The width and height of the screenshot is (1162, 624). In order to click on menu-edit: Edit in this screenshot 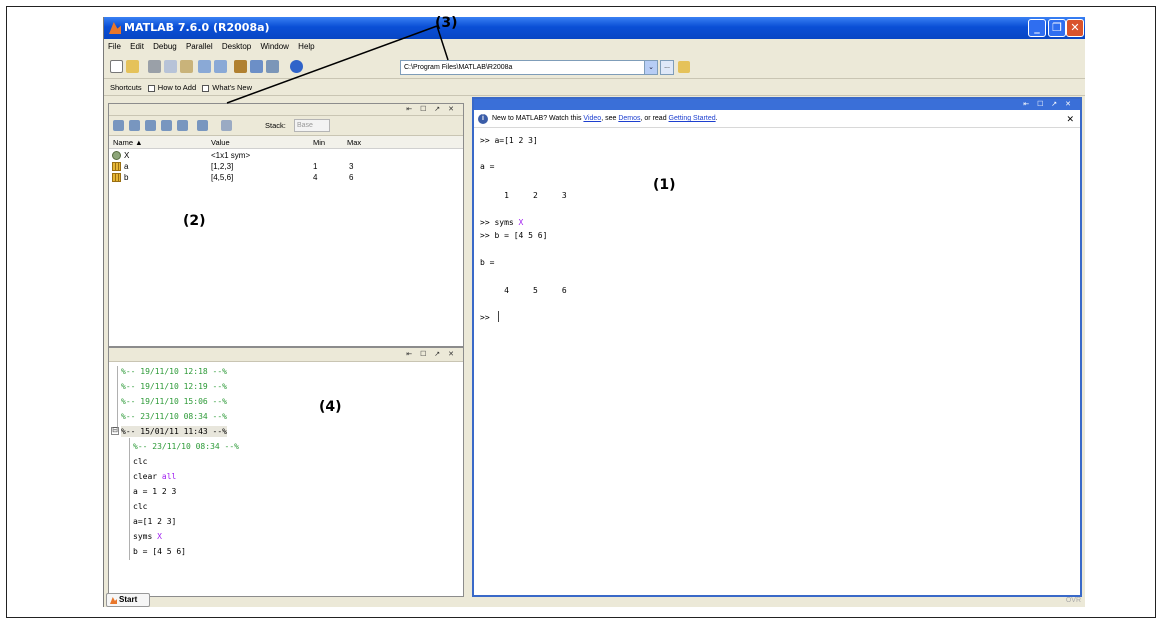, I will do `click(137, 46)`.